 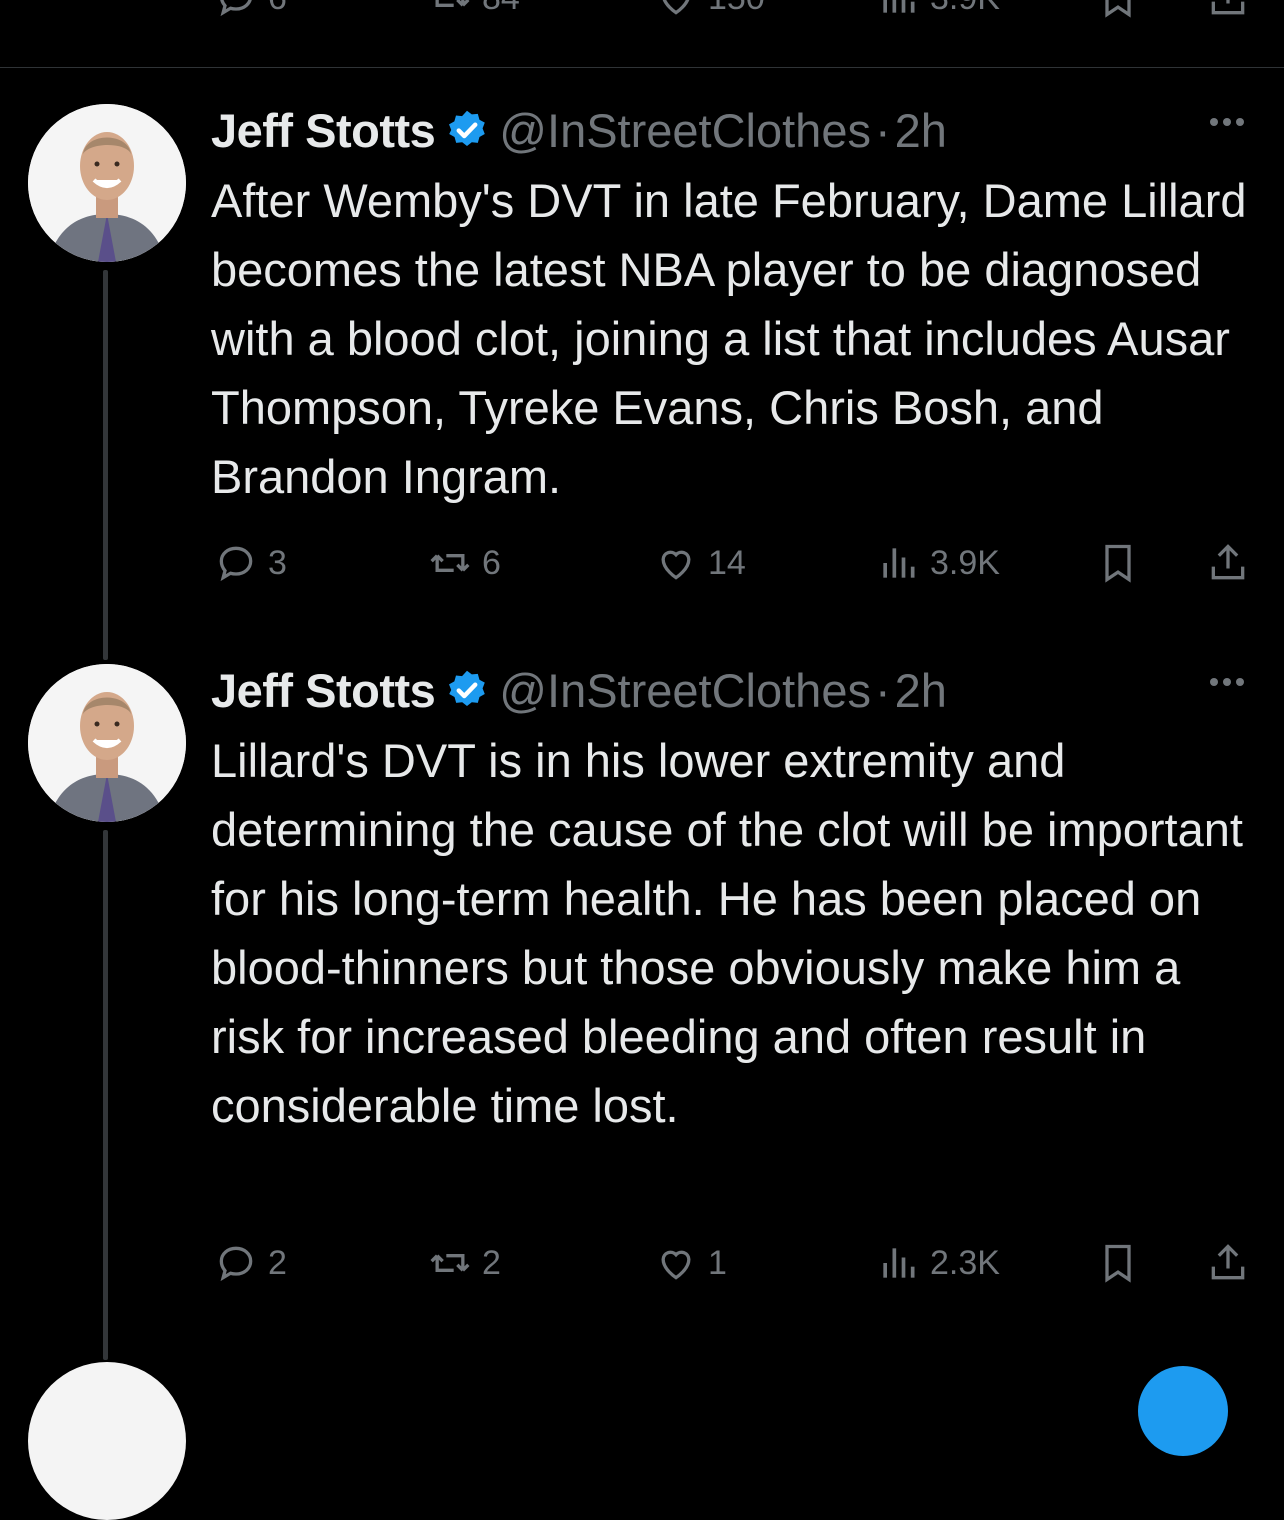 What do you see at coordinates (965, 1262) in the screenshot?
I see `views-count: 2.3K` at bounding box center [965, 1262].